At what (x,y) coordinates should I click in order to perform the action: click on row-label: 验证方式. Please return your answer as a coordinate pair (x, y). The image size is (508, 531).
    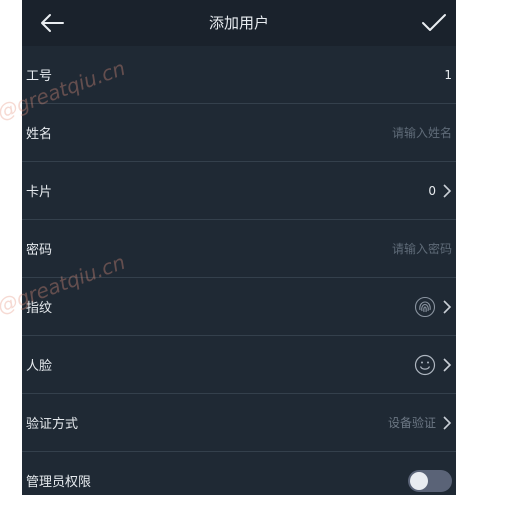
    Looking at the image, I should click on (52, 424).